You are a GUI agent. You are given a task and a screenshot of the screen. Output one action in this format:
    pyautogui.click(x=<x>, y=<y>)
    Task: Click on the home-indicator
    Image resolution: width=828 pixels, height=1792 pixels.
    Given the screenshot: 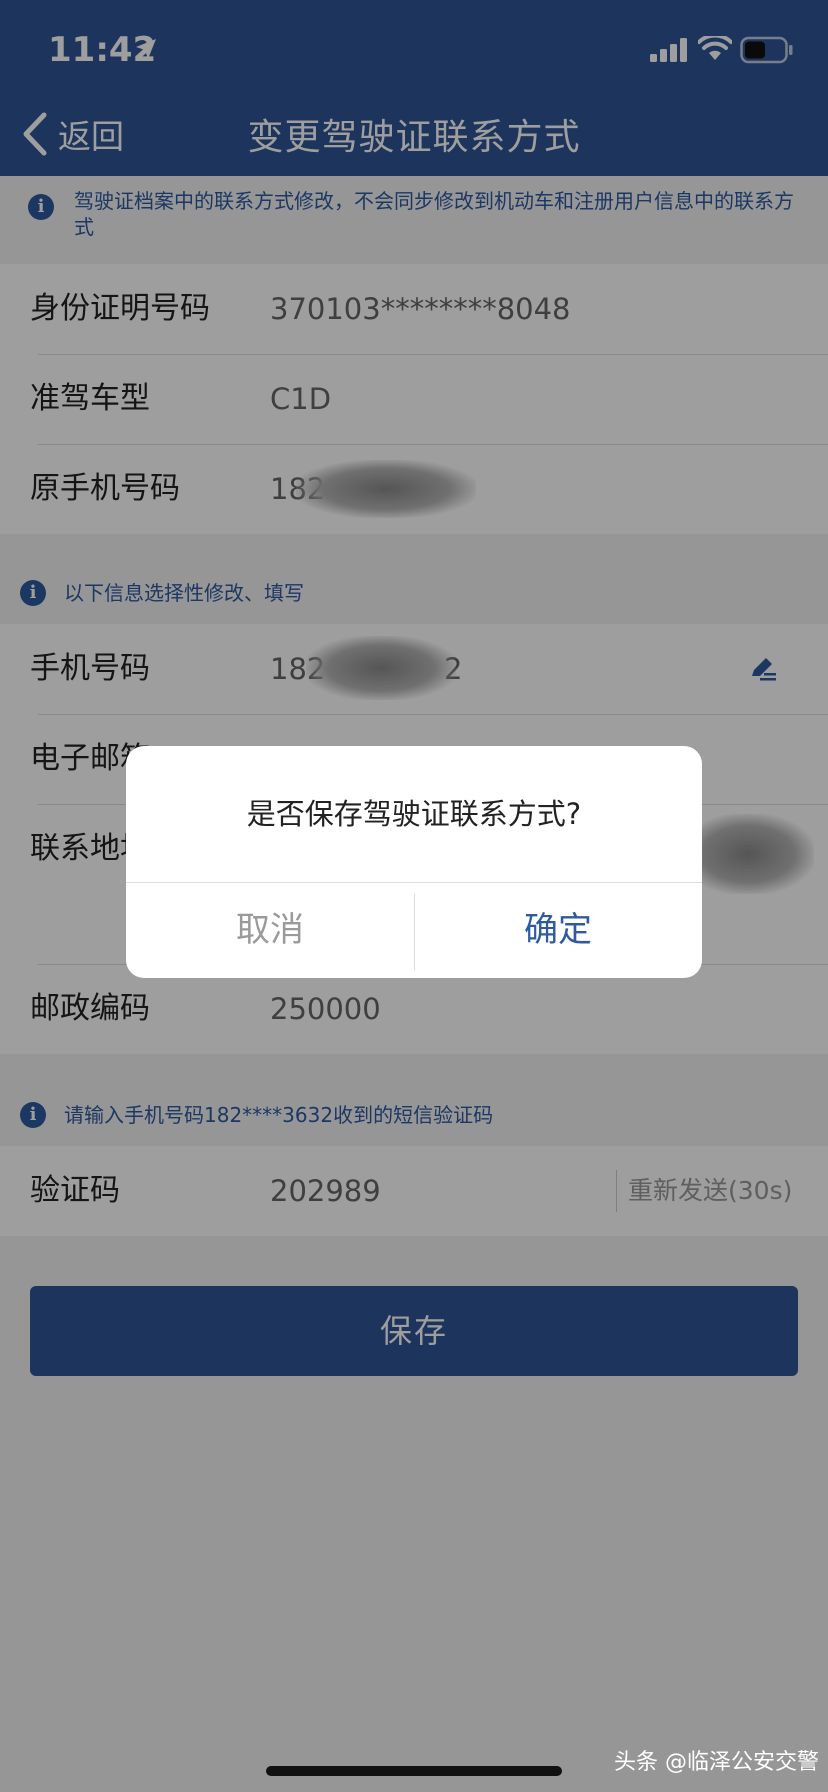 What is the action you would take?
    pyautogui.click(x=414, y=1771)
    